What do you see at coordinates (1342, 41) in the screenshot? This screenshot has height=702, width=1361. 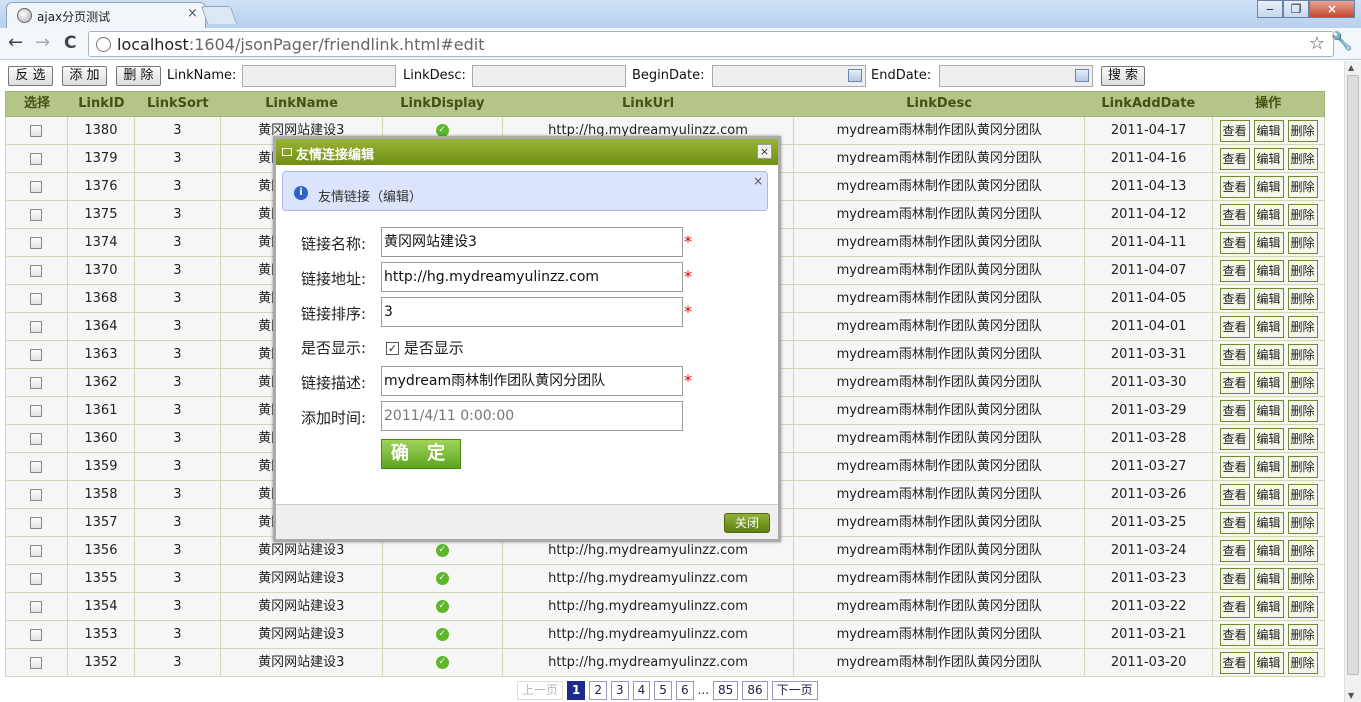 I see `wrench-menu-icon: 🔧` at bounding box center [1342, 41].